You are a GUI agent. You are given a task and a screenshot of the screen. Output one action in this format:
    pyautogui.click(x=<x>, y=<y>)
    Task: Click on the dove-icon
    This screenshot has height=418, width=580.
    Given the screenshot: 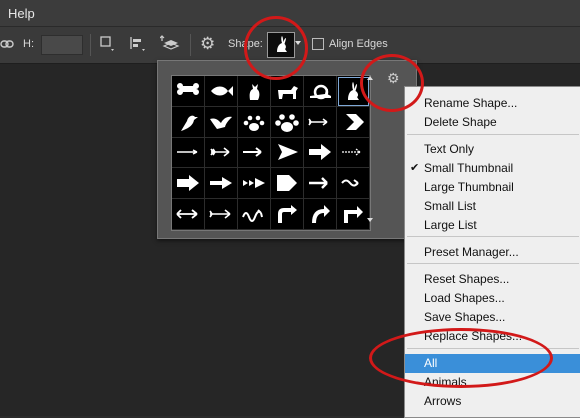 What is the action you would take?
    pyautogui.click(x=221, y=122)
    